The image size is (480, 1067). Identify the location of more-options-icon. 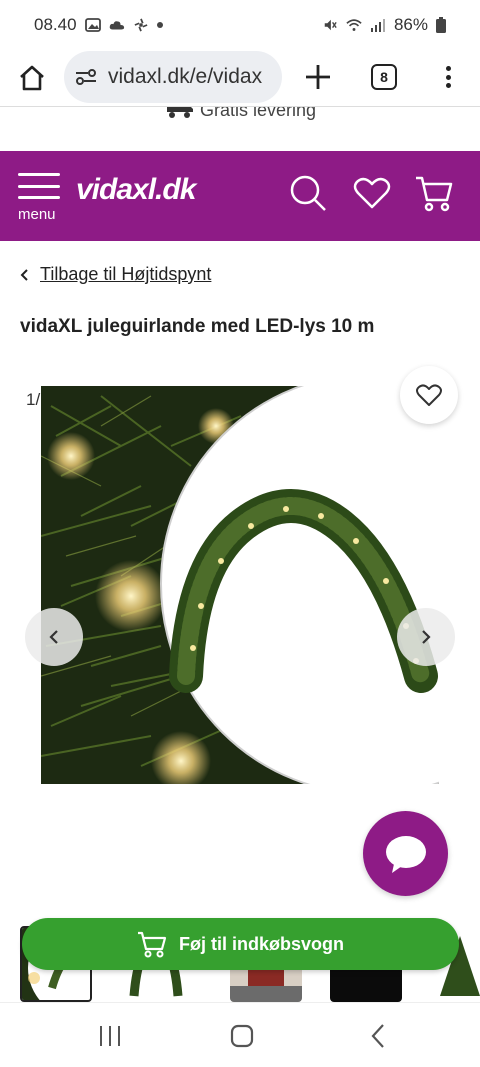
(448, 77).